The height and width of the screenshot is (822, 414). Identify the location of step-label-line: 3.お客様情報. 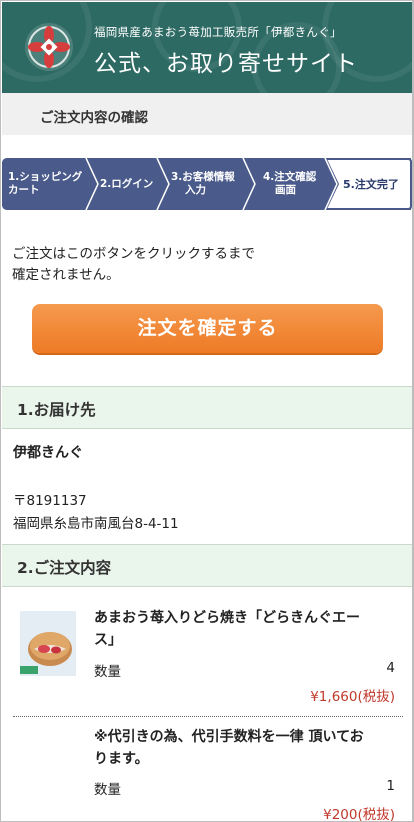
(203, 177).